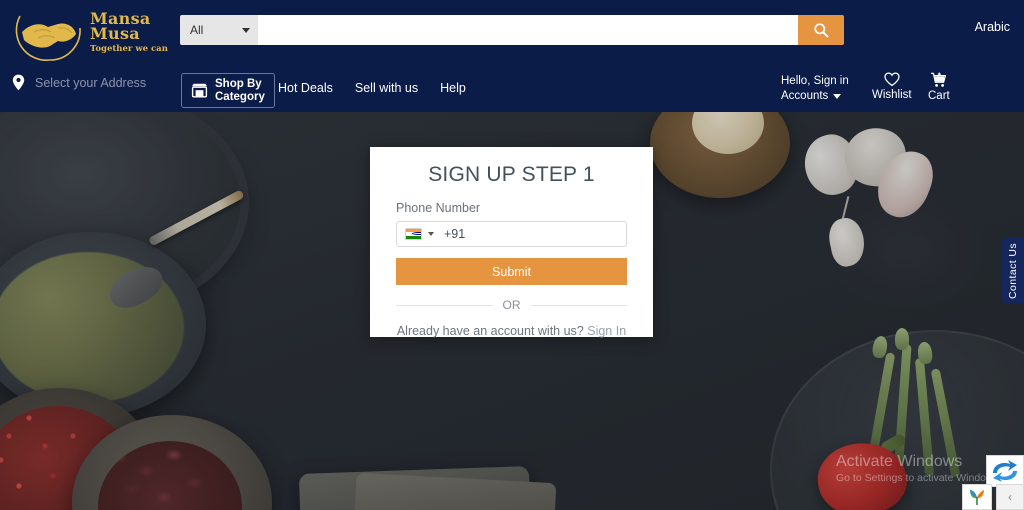 The image size is (1024, 510). Describe the element at coordinates (18, 82) in the screenshot. I see `location-pin-icon` at that location.